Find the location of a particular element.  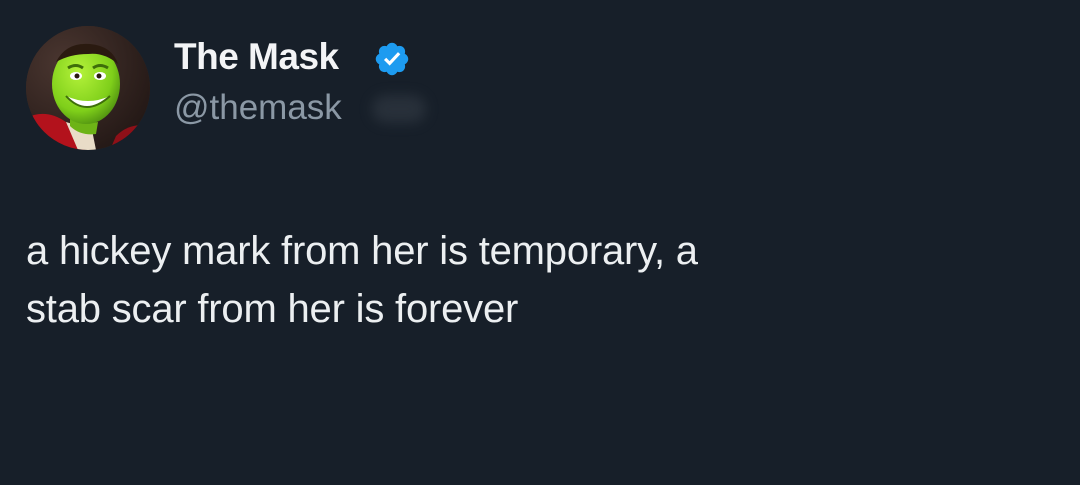

avatar is located at coordinates (88, 88).